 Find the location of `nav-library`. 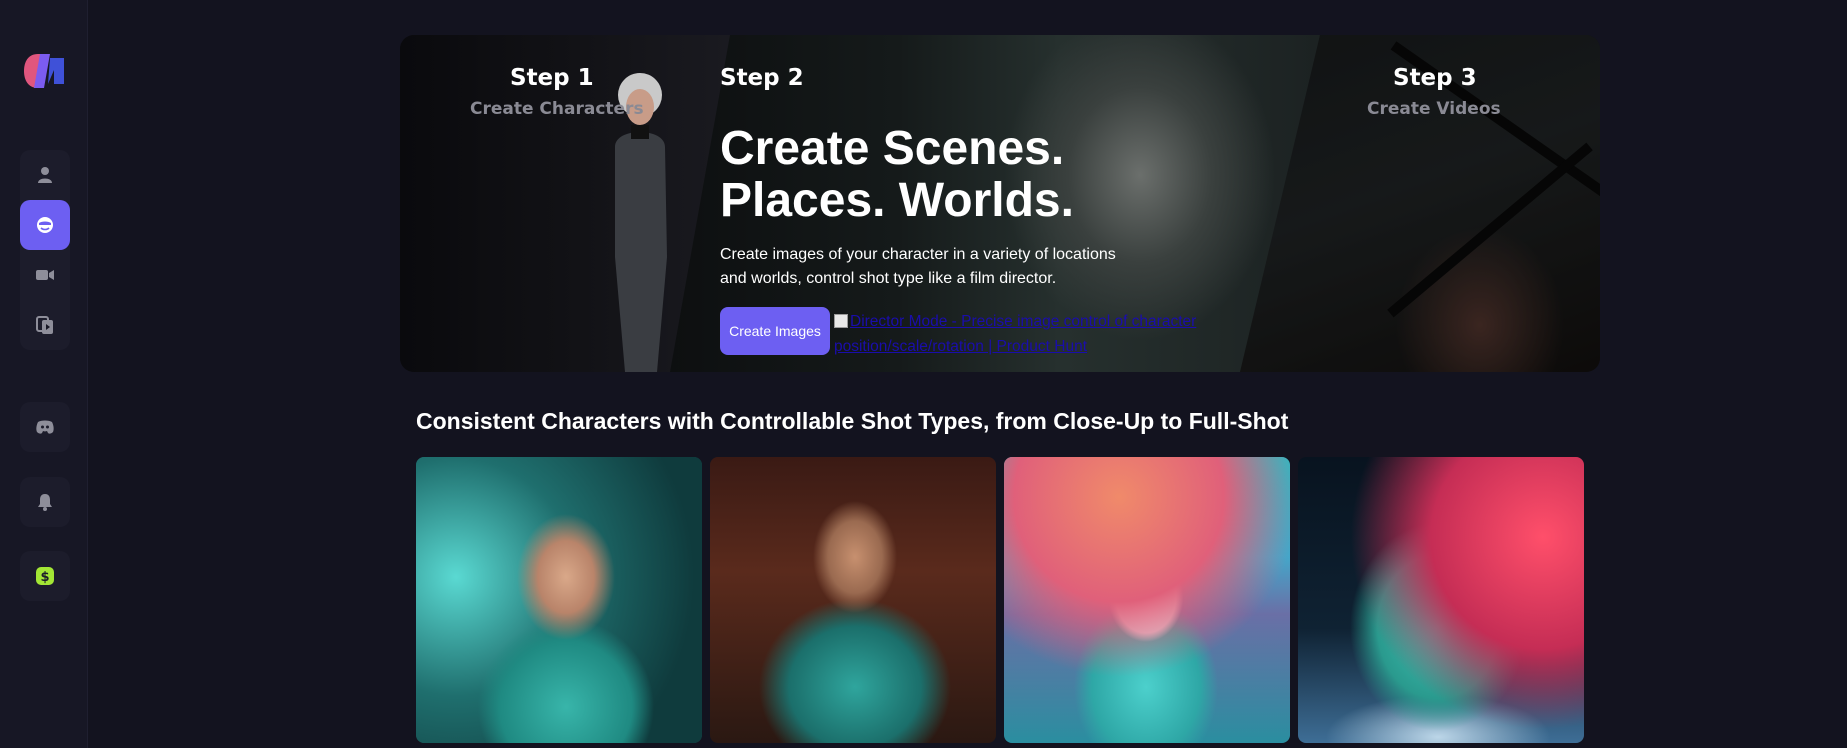

nav-library is located at coordinates (45, 325).